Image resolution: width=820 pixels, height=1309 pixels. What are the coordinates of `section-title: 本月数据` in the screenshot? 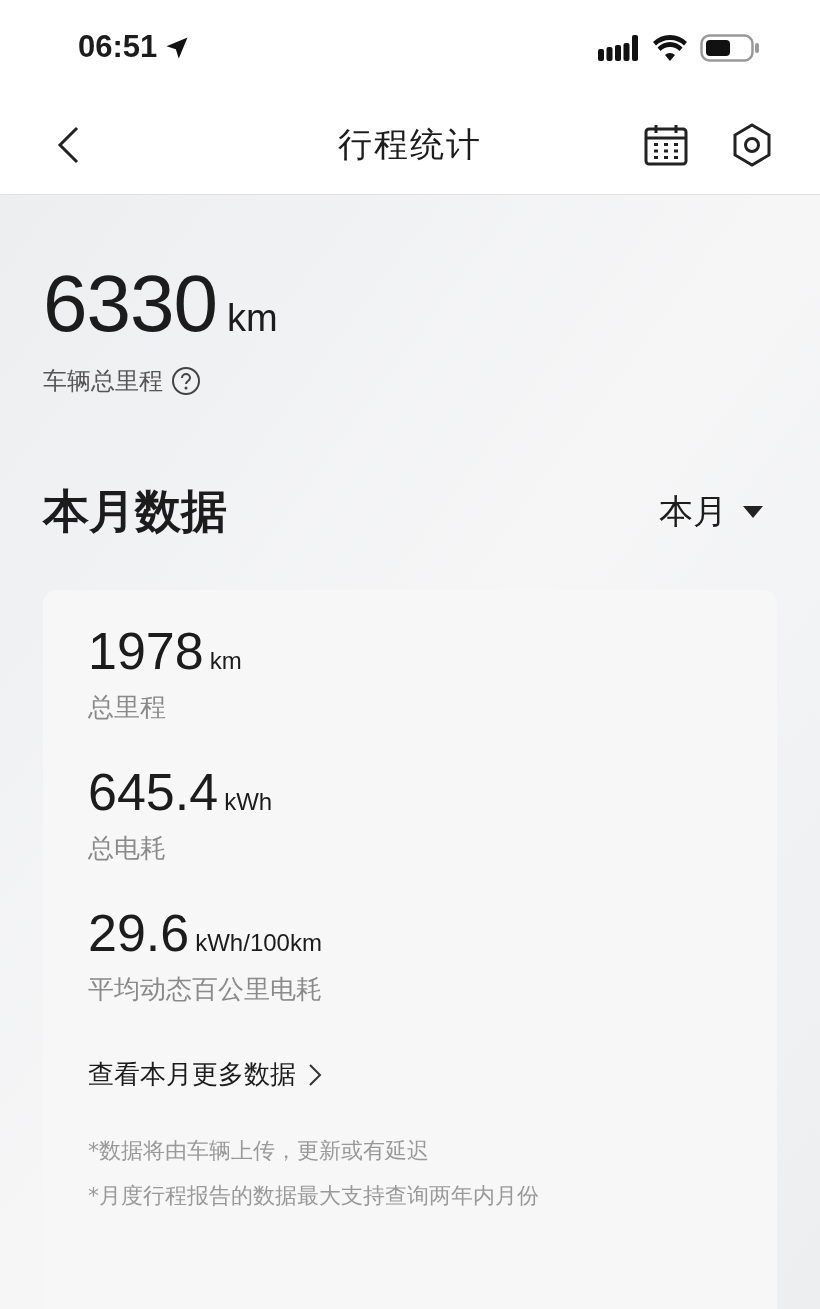 It's located at (135, 511).